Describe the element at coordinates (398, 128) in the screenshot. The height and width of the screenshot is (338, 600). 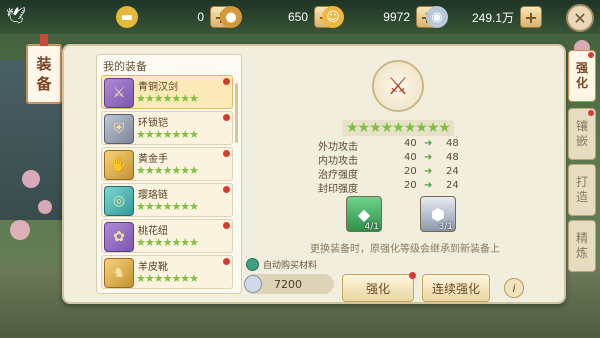
I see `enhance-stars: ★★★★★★★★★` at that location.